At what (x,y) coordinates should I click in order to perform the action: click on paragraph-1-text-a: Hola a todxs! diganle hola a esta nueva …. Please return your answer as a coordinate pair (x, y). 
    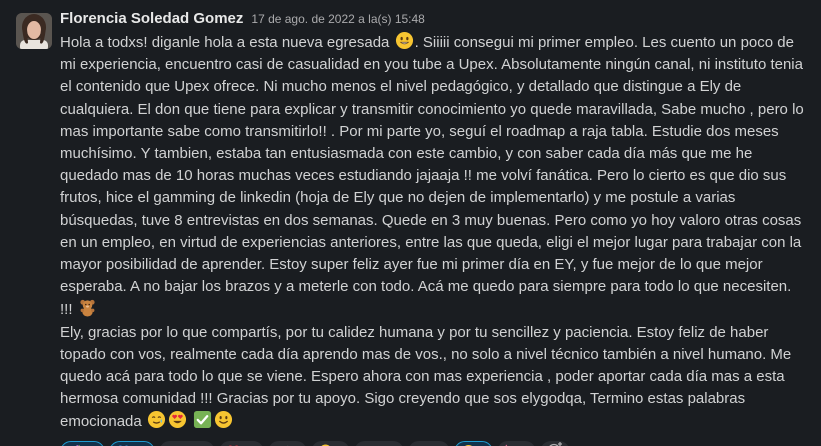
    Looking at the image, I should click on (225, 42).